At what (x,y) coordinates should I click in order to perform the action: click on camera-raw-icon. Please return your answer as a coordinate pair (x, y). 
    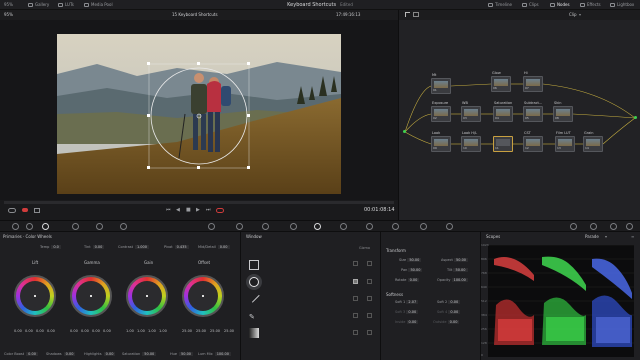
    Looking at the image, I should click on (15, 226).